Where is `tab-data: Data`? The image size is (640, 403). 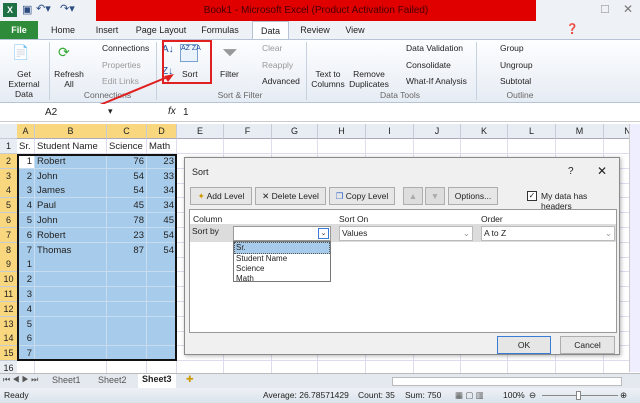
tab-data: Data is located at coordinates (270, 30).